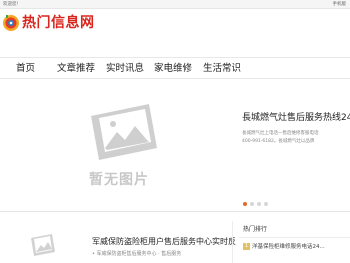 This screenshot has width=350, height=263. What do you see at coordinates (124, 132) in the screenshot?
I see `image-placeholder-icon` at bounding box center [124, 132].